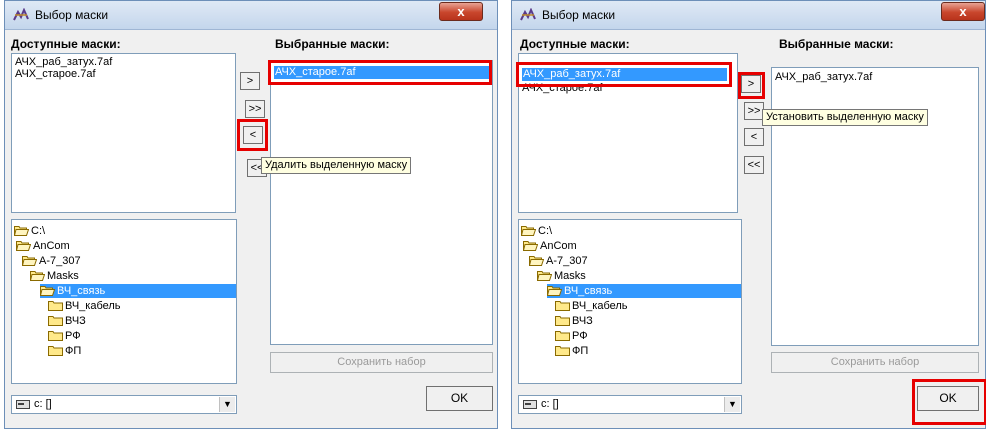 This screenshot has width=986, height=429. Describe the element at coordinates (751, 85) in the screenshot. I see `highlight-add-button` at that location.